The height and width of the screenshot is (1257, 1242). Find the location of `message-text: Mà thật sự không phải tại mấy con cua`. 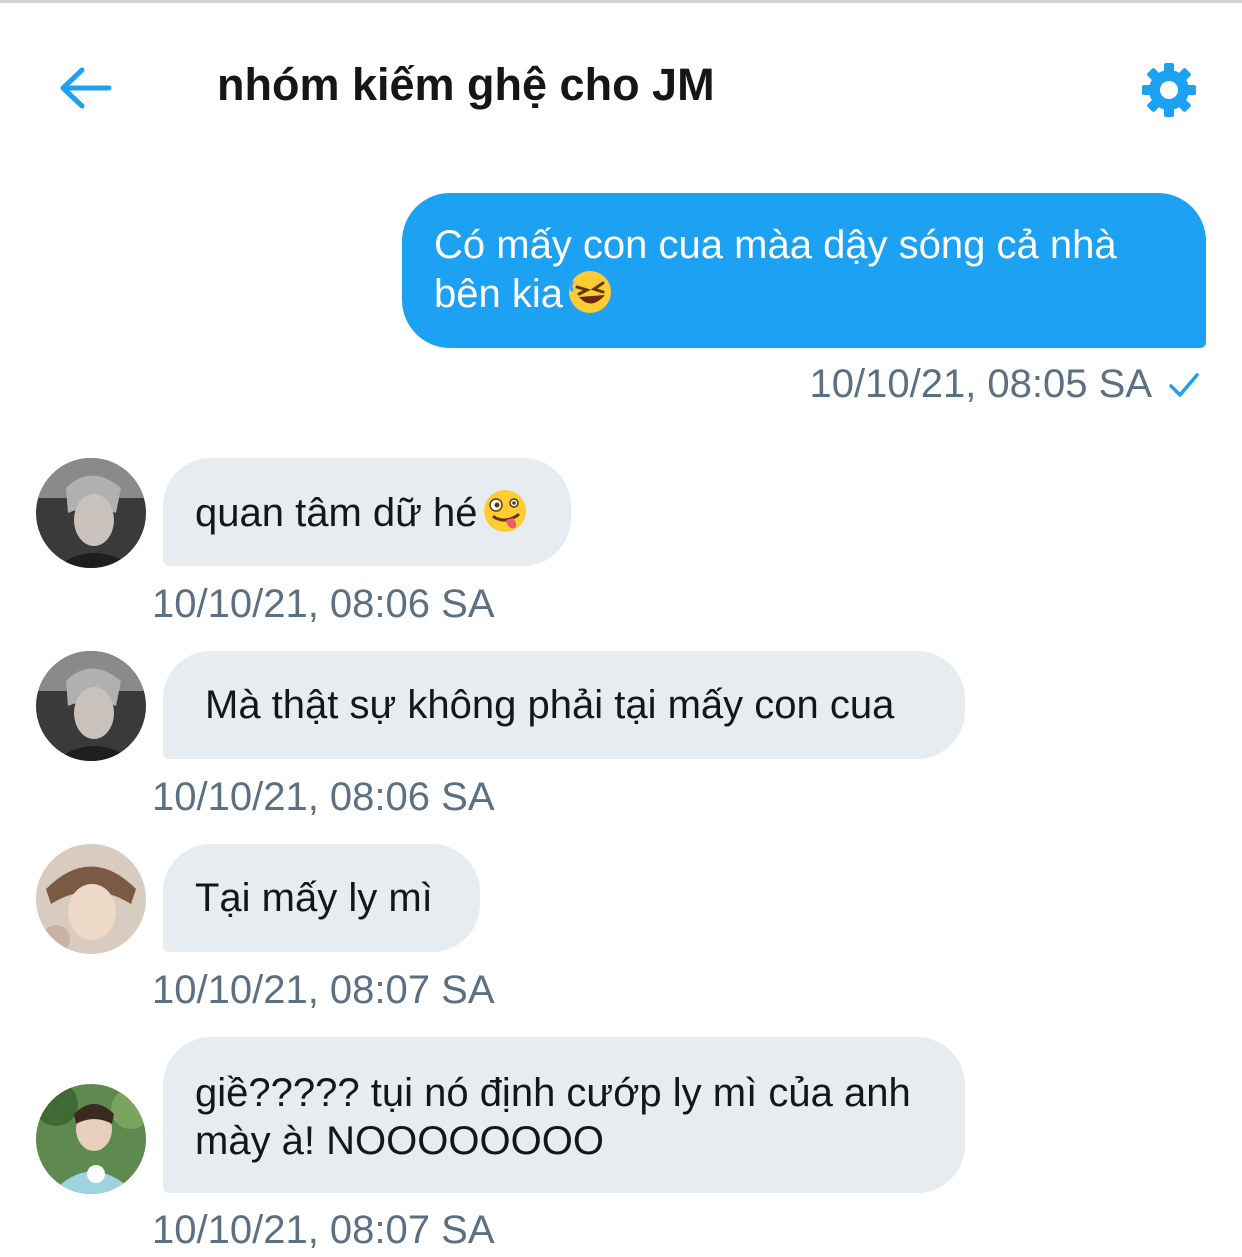

message-text: Mà thật sự không phải tại mấy con cua is located at coordinates (550, 705).